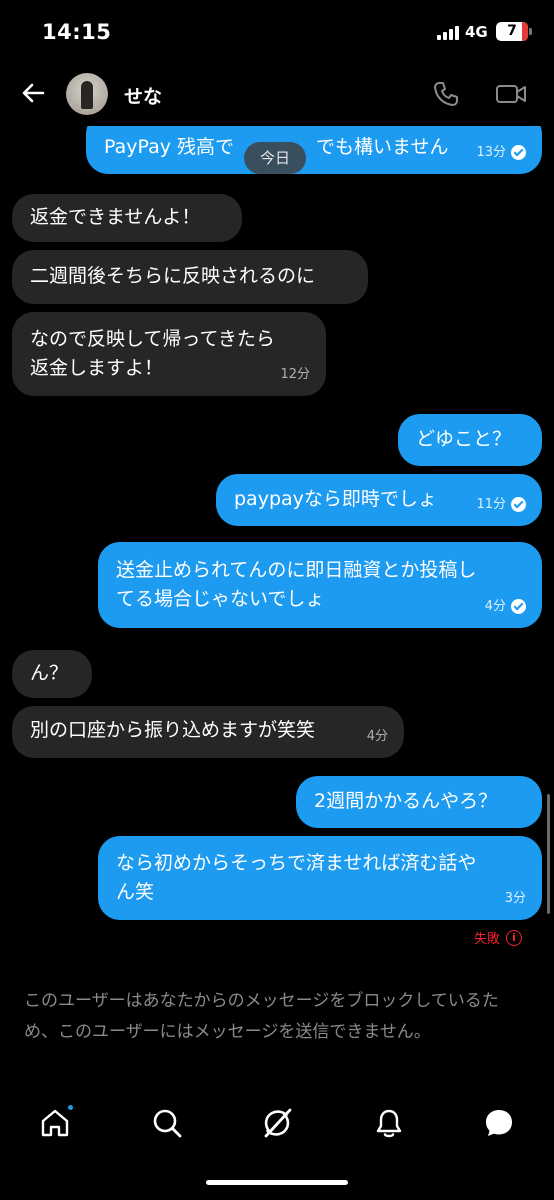 This screenshot has height=1200, width=554. I want to click on network-type: 4G, so click(476, 32).